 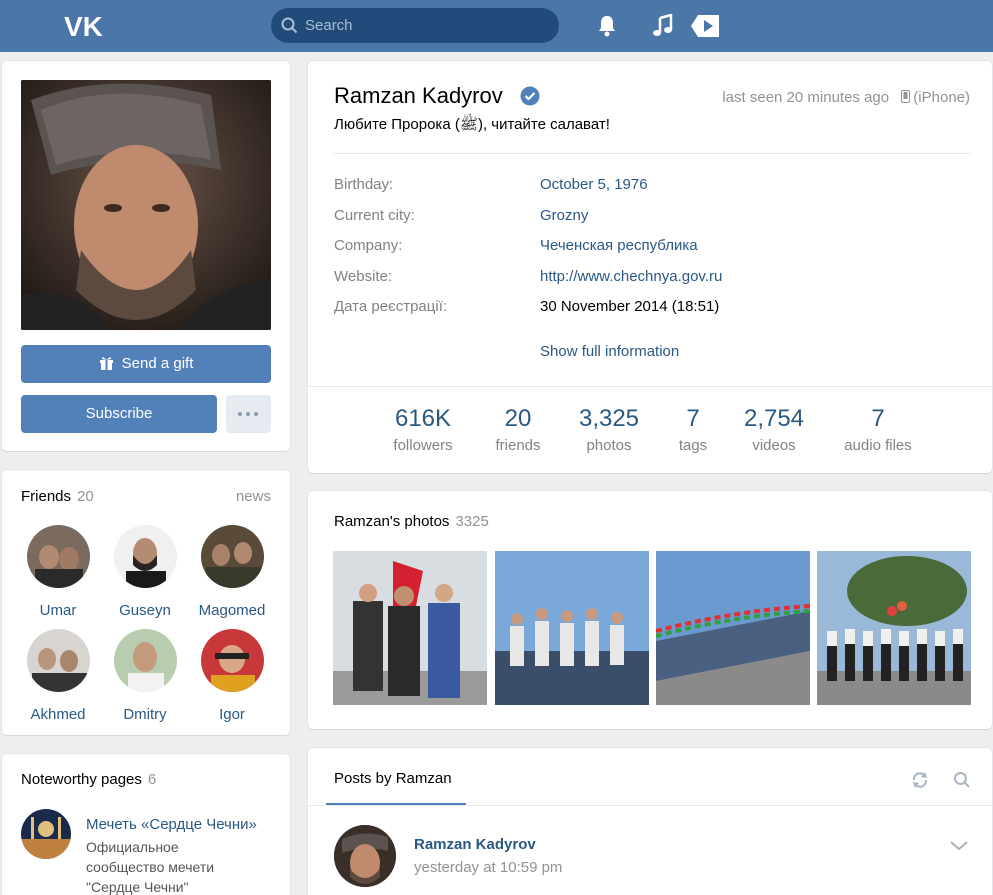 I want to click on refresh-icon, so click(x=920, y=780).